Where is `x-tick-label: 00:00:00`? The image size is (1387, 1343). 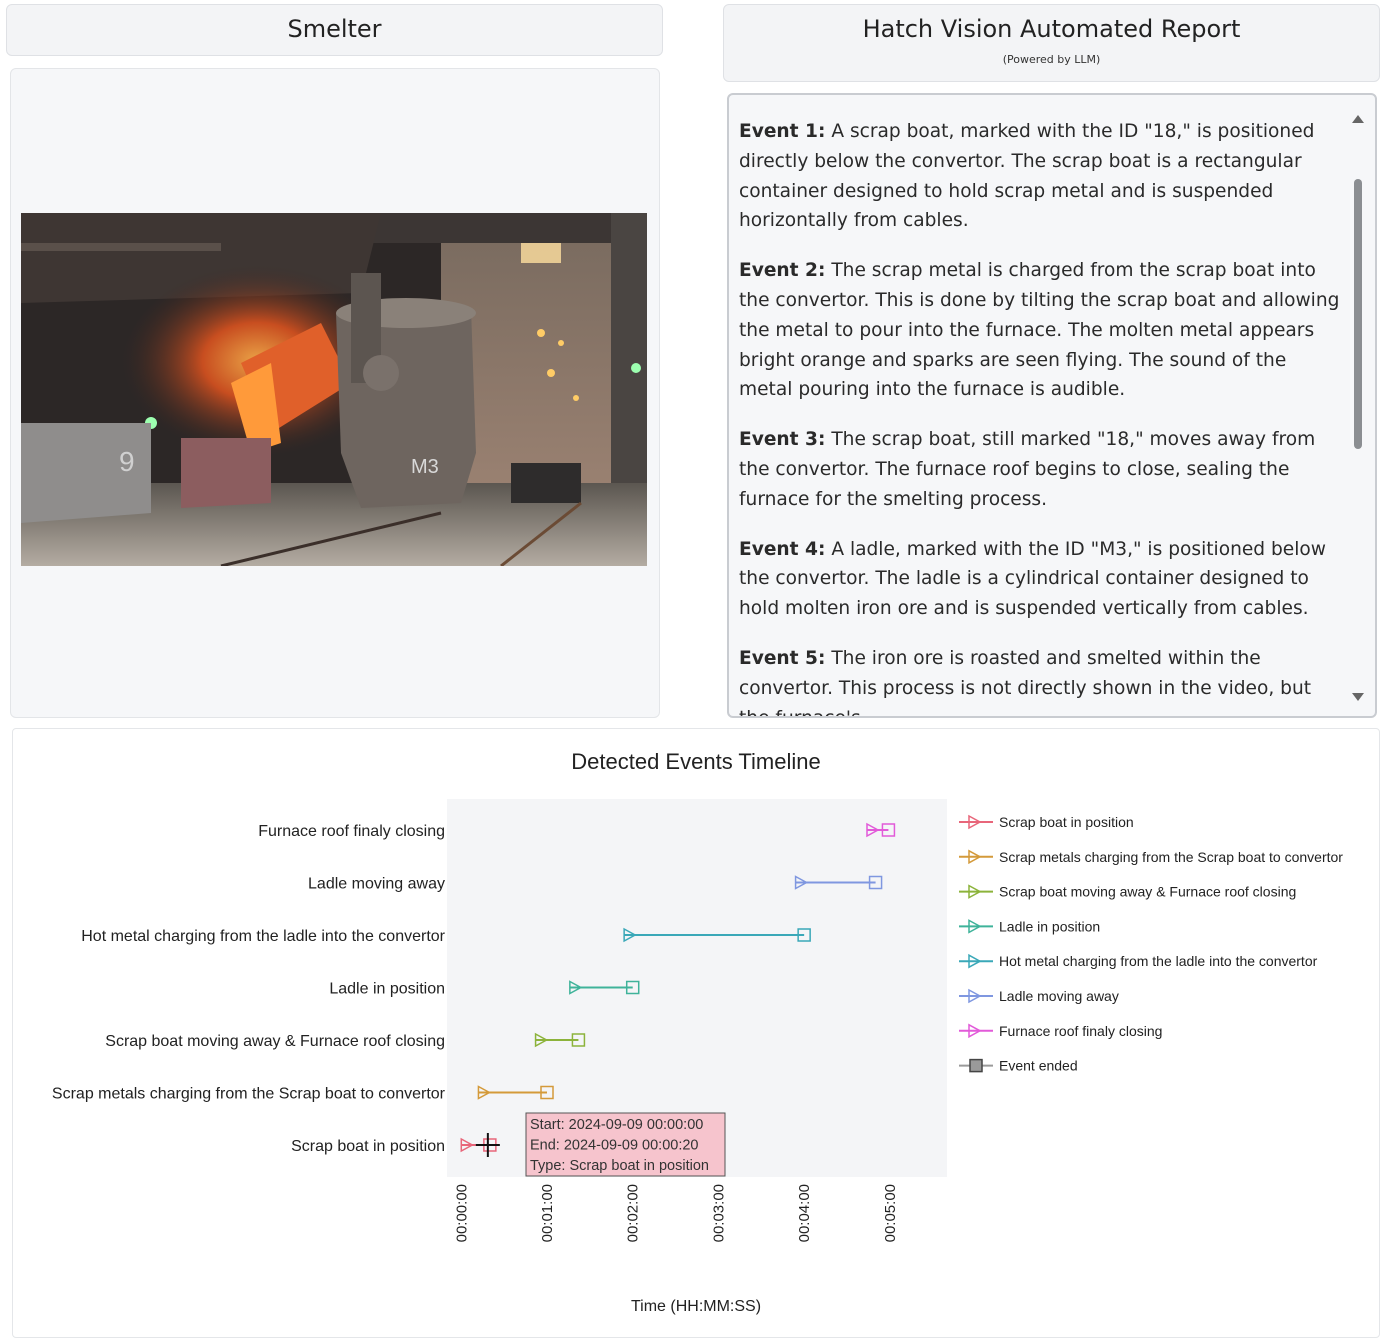 x-tick-label: 00:00:00 is located at coordinates (461, 1213).